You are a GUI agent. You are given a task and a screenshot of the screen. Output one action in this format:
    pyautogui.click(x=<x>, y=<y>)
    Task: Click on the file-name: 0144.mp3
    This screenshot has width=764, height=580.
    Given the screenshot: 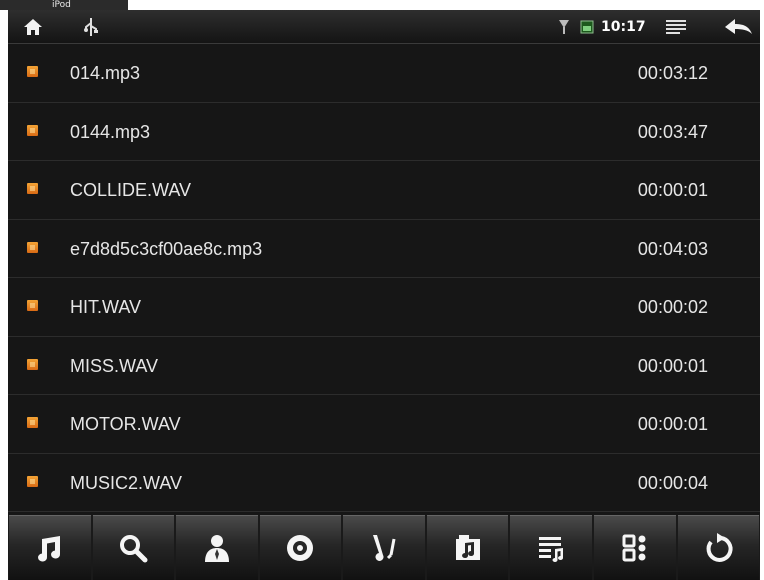 What is the action you would take?
    pyautogui.click(x=110, y=131)
    